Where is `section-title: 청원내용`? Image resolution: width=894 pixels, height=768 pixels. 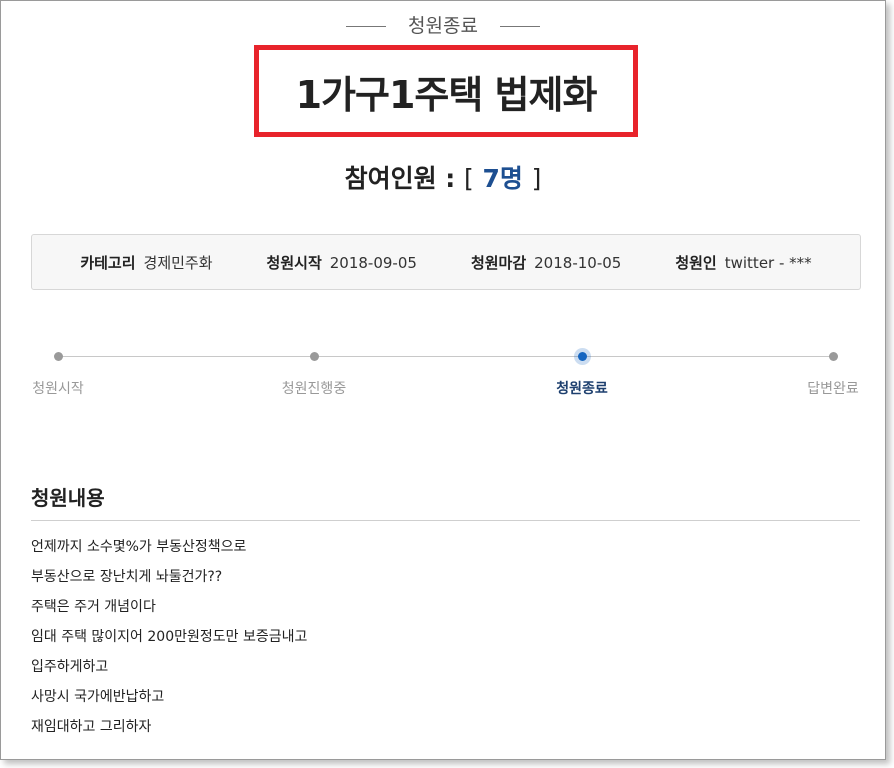 section-title: 청원내용 is located at coordinates (68, 498).